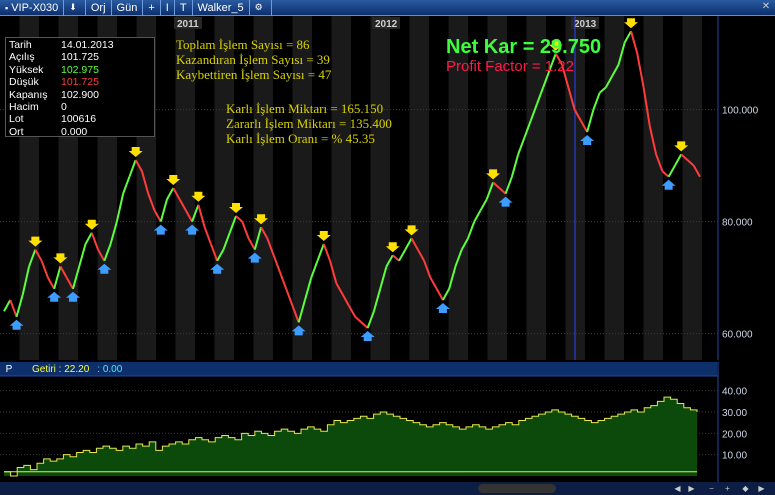  I want to click on info-row-yuksek: Yüksek 102.975, so click(80, 70).